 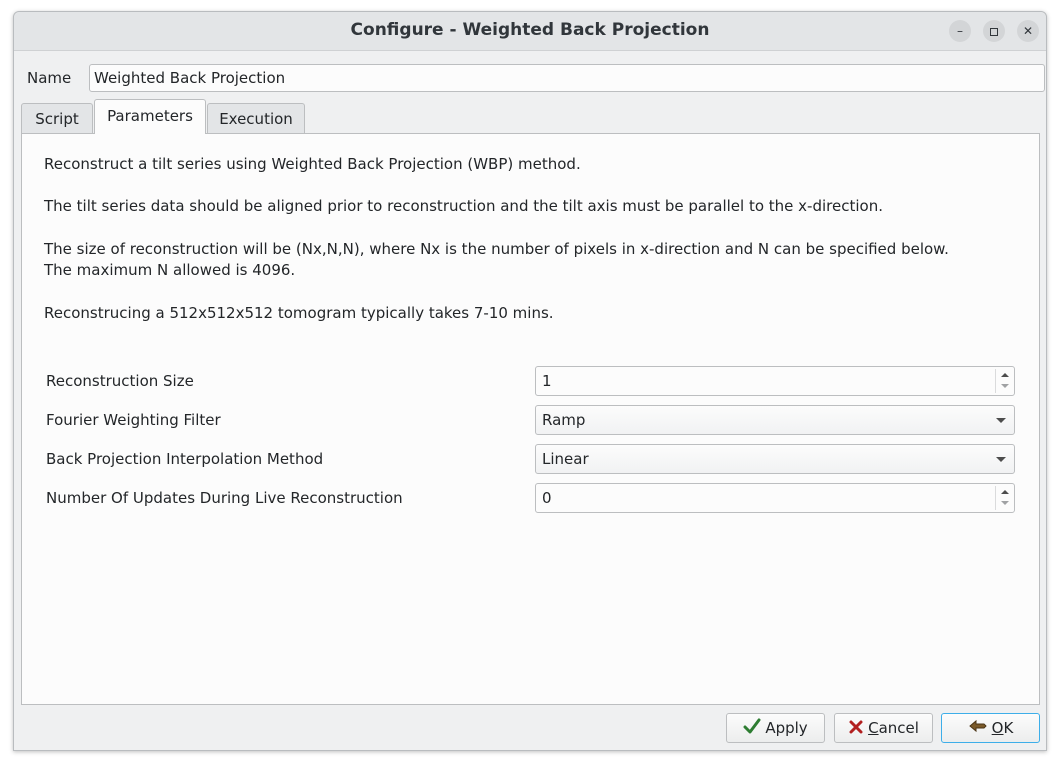 I want to click on apply-label: Apply, so click(x=786, y=728).